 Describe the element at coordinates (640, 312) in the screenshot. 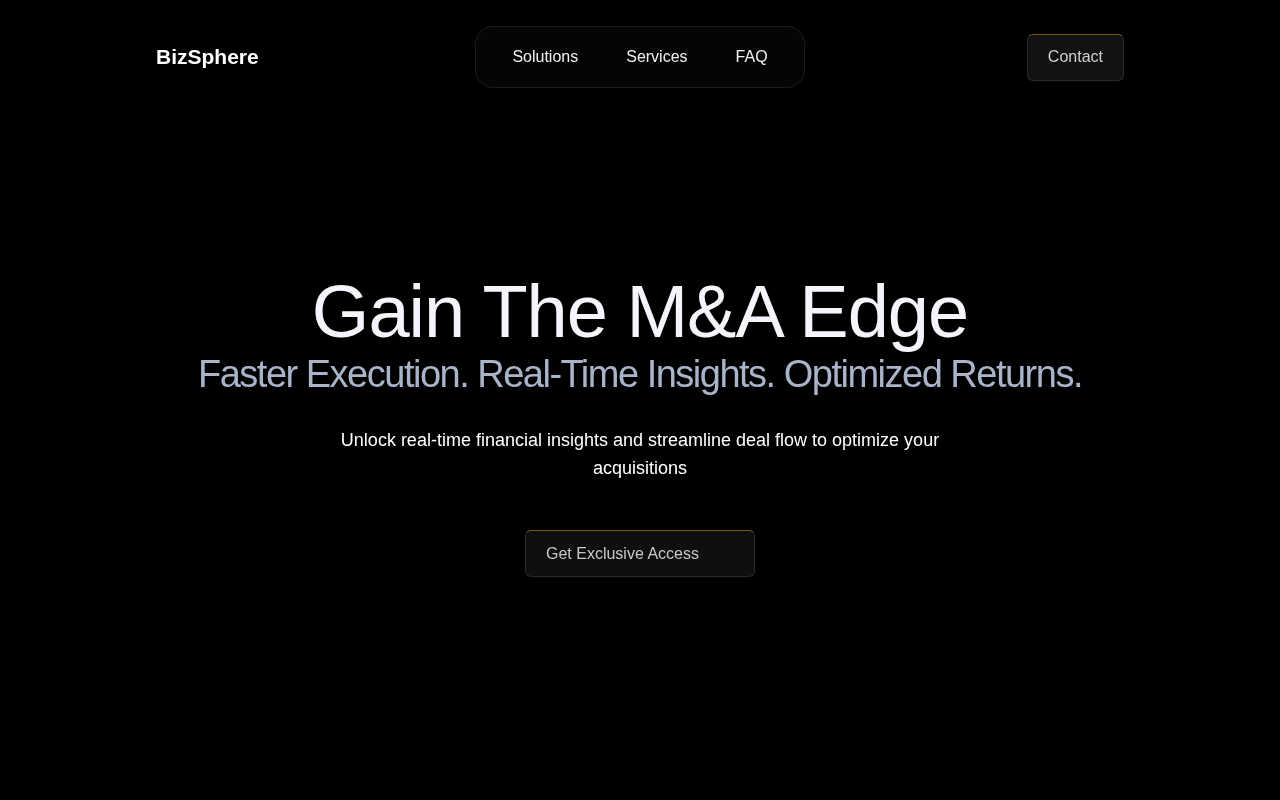

I see `hero-title: Gain The M&A Edge` at that location.